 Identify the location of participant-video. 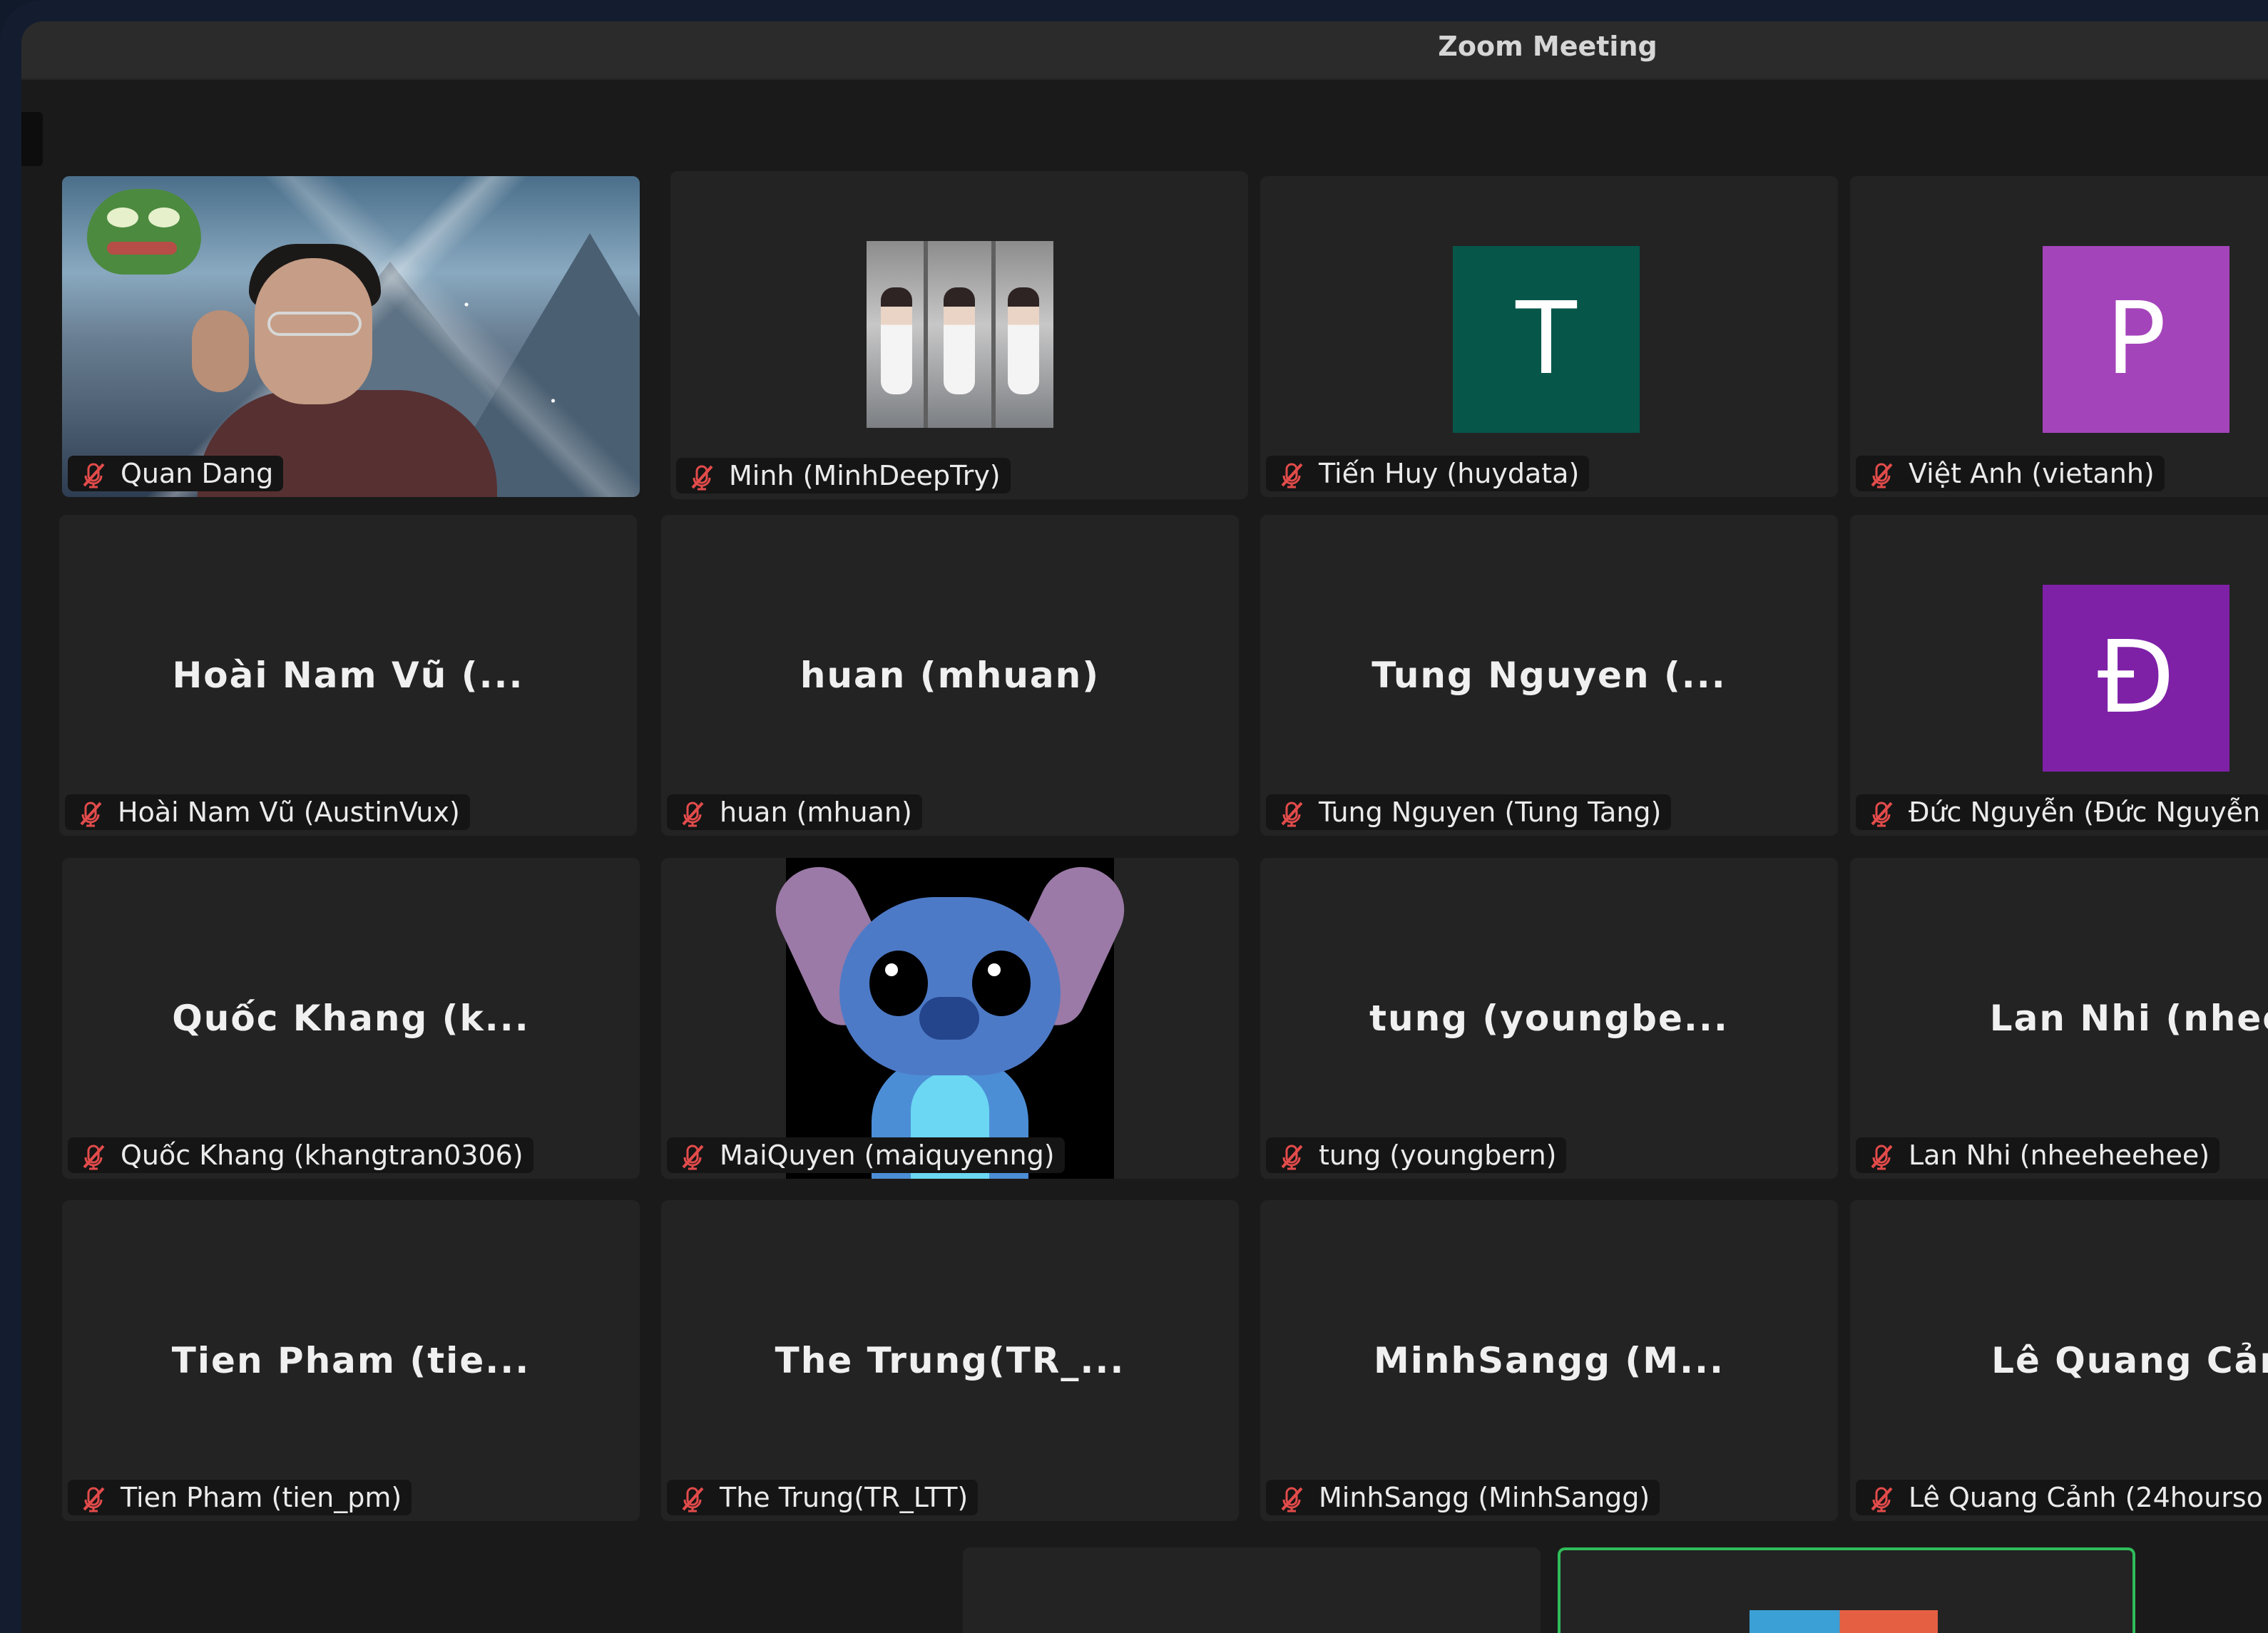
(351, 336).